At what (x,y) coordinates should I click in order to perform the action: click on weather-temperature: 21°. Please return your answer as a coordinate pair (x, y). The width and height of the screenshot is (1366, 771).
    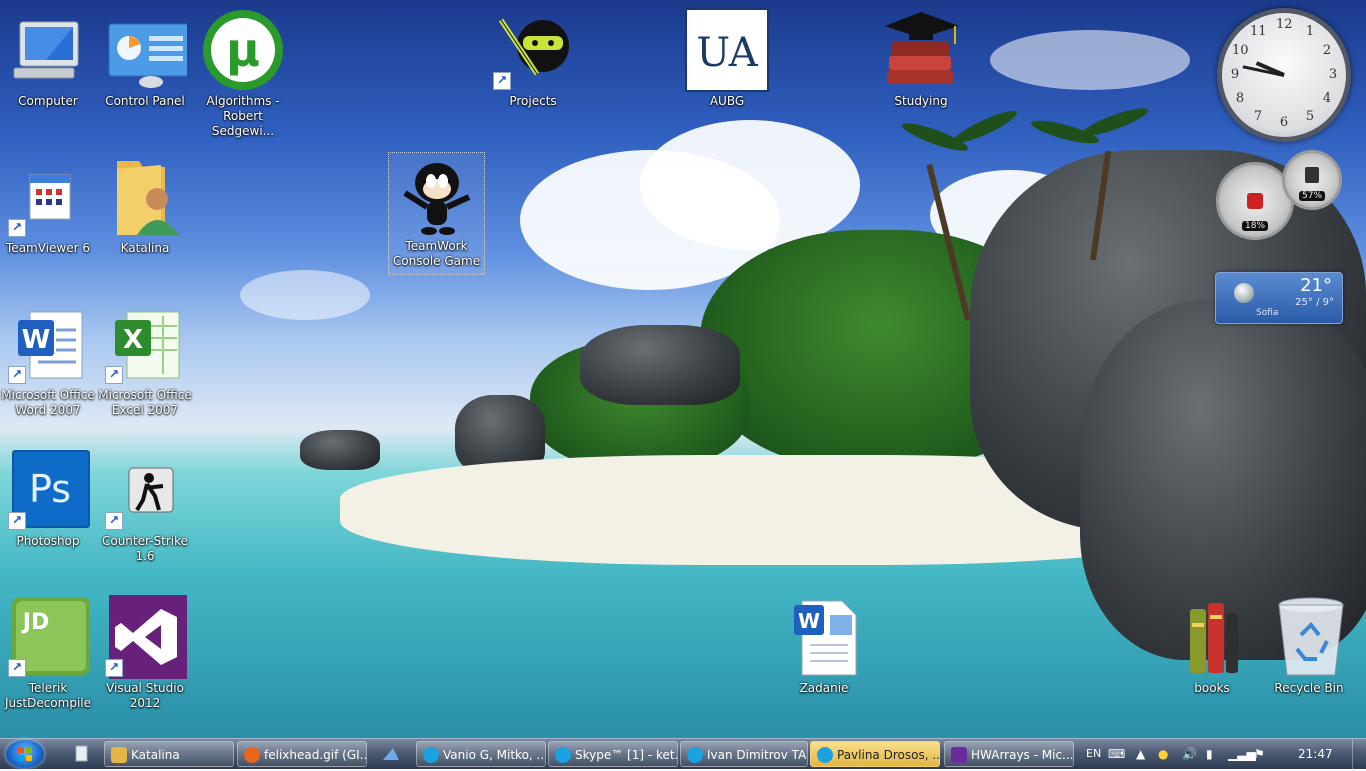
    Looking at the image, I should click on (1316, 285).